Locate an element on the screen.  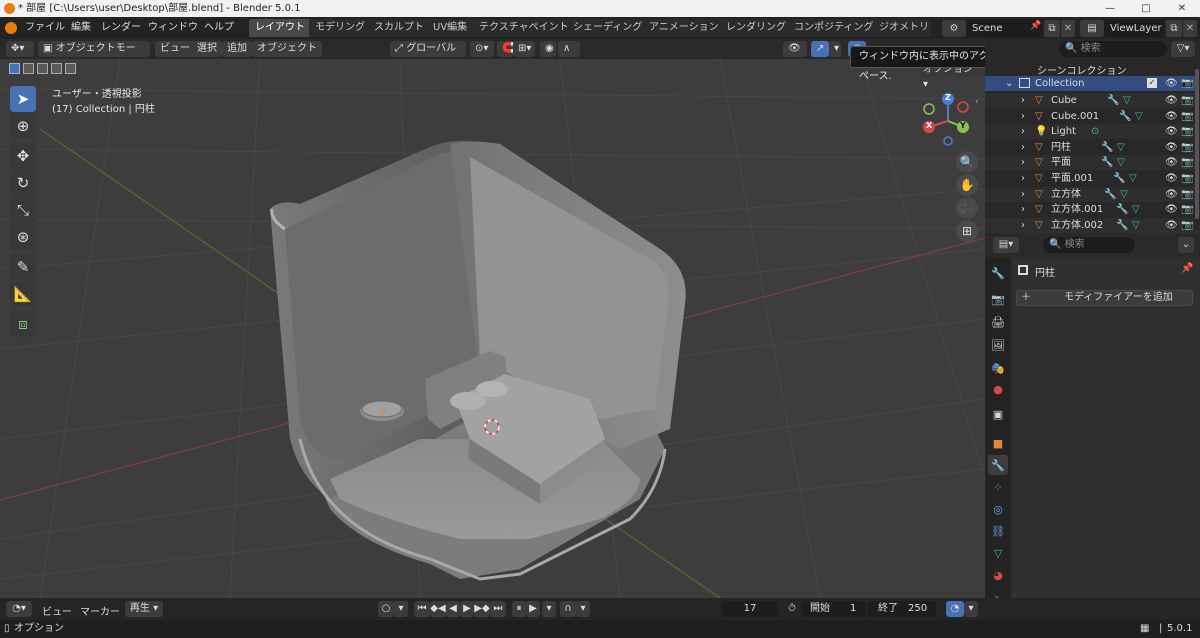
menu-edit: 編集 is located at coordinates (81, 28).